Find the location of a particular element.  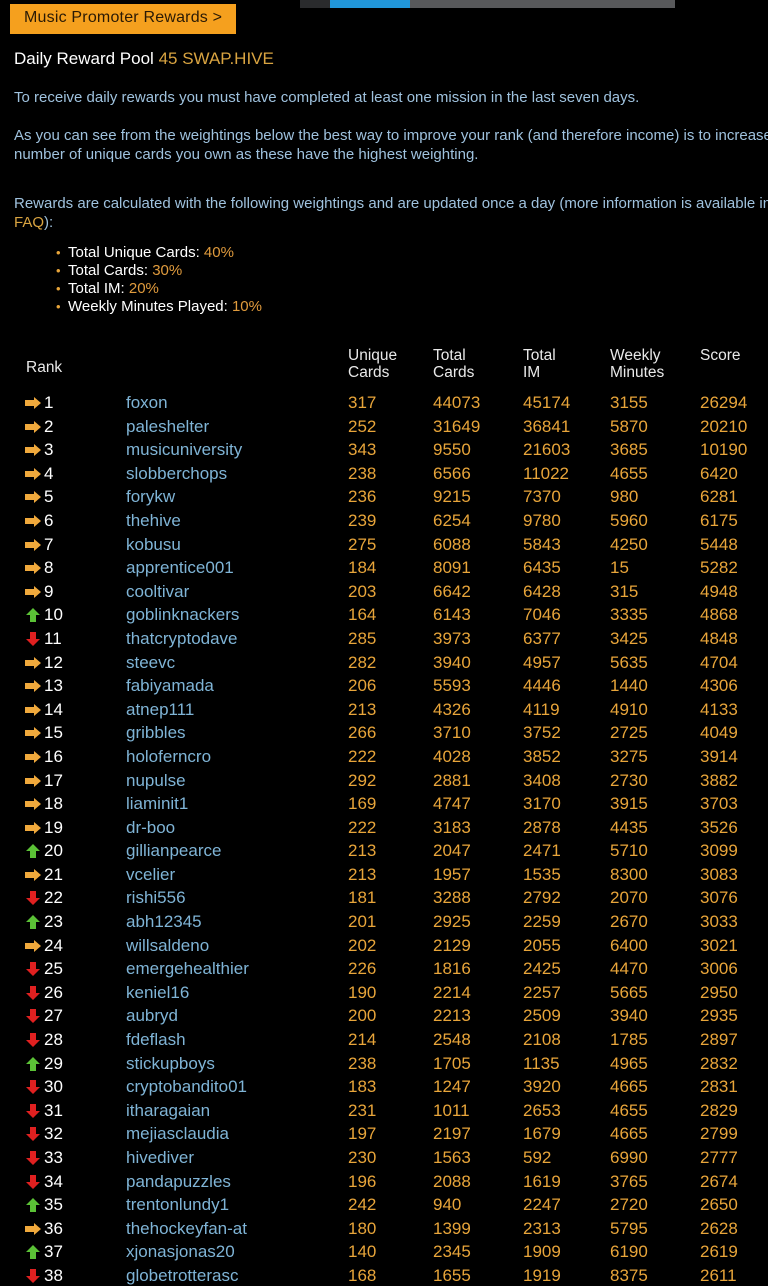

username-link: willsaldeno is located at coordinates (167, 946).